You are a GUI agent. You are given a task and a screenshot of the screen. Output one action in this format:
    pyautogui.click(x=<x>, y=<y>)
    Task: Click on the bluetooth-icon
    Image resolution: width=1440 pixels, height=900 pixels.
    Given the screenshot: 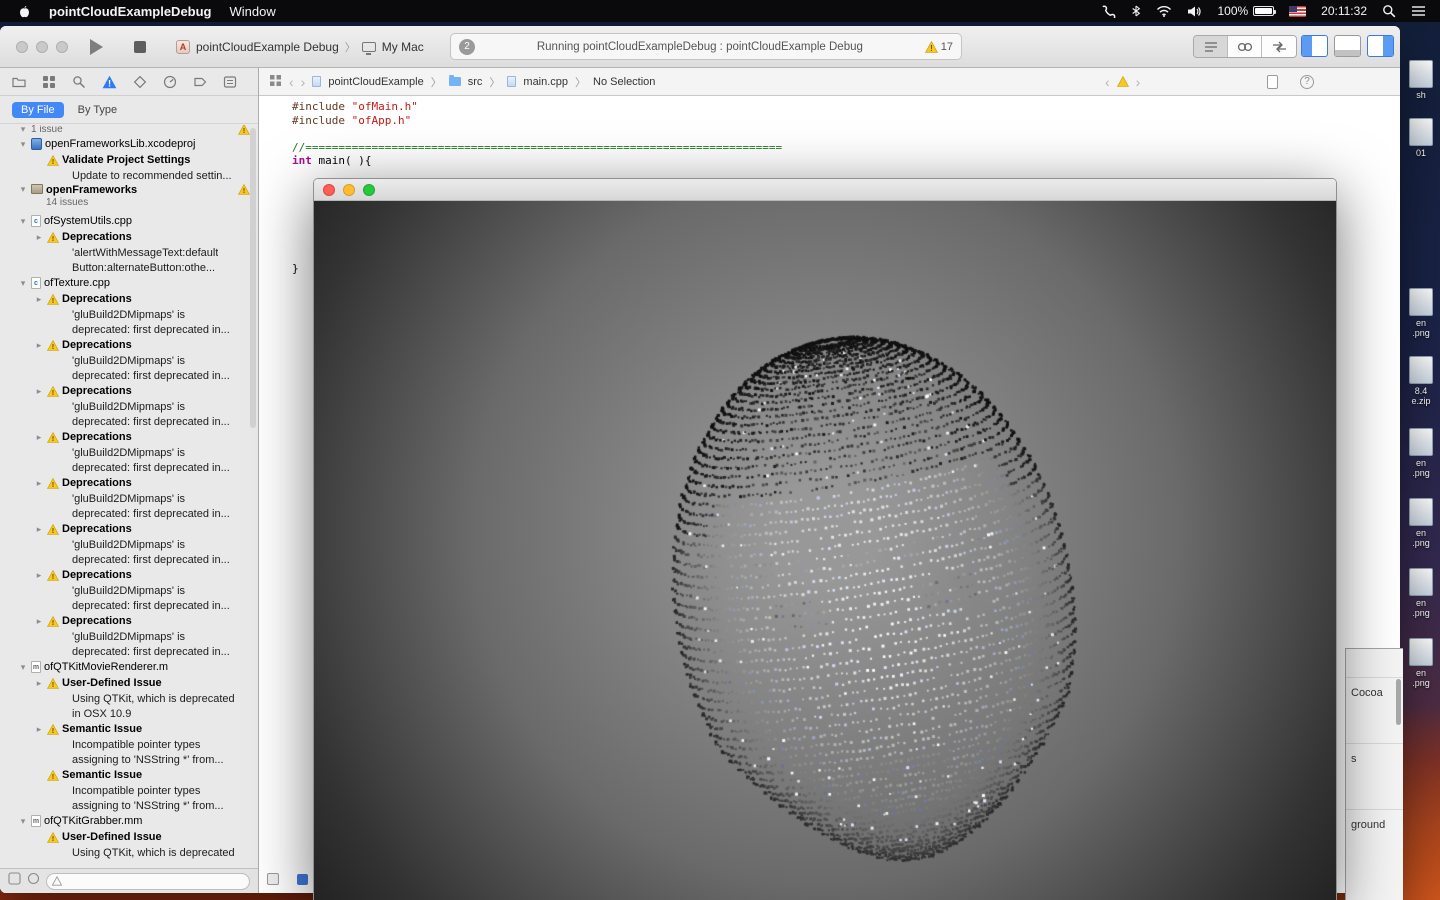 What is the action you would take?
    pyautogui.click(x=1136, y=11)
    